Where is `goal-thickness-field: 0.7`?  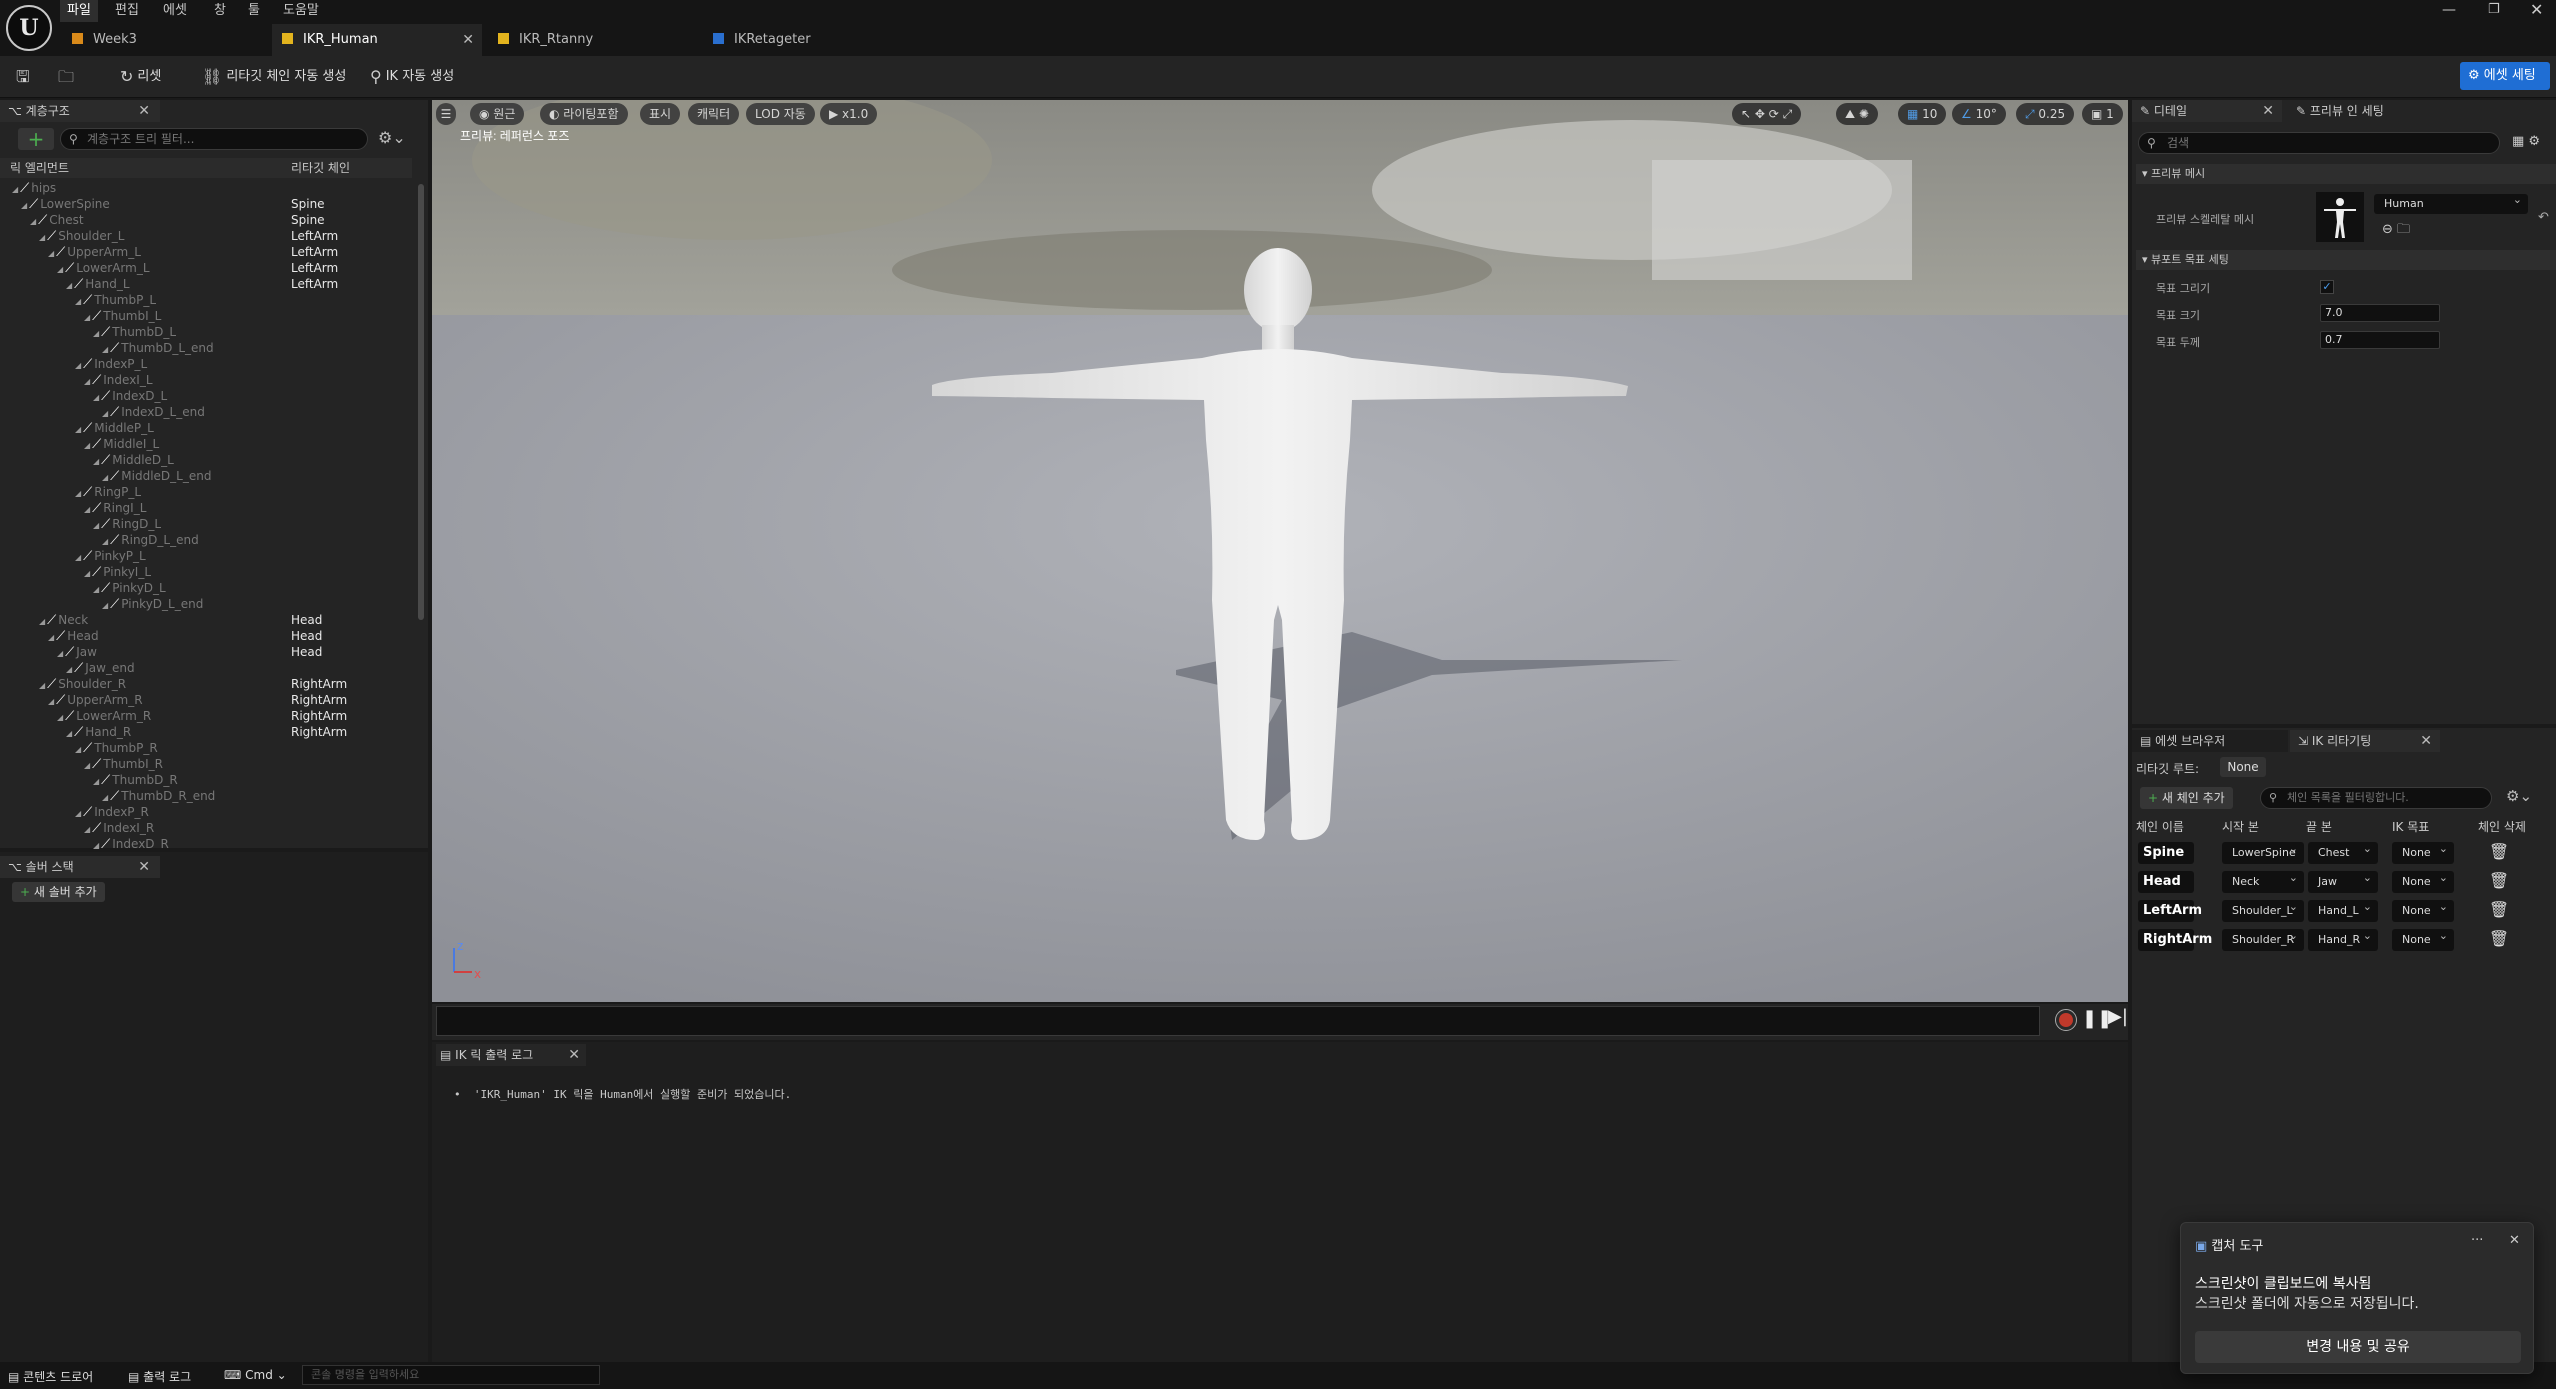
goal-thickness-field: 0.7 is located at coordinates (2380, 340).